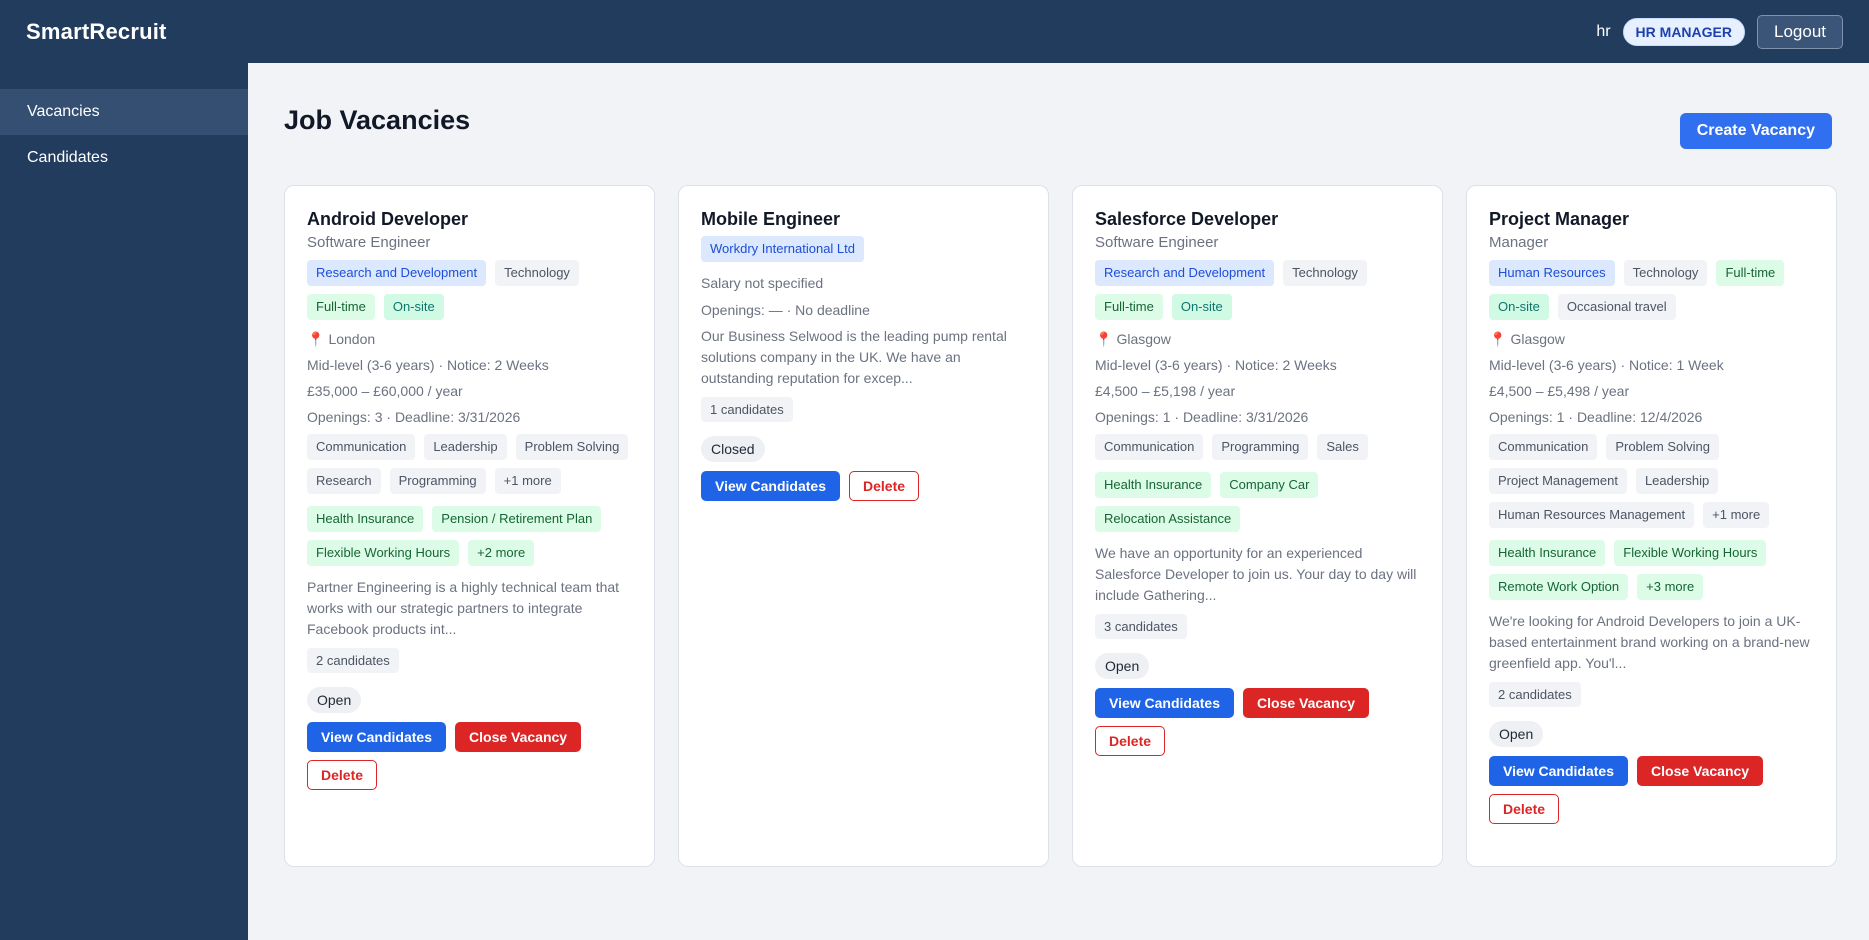  What do you see at coordinates (1603, 31) in the screenshot?
I see `user-name: hr` at bounding box center [1603, 31].